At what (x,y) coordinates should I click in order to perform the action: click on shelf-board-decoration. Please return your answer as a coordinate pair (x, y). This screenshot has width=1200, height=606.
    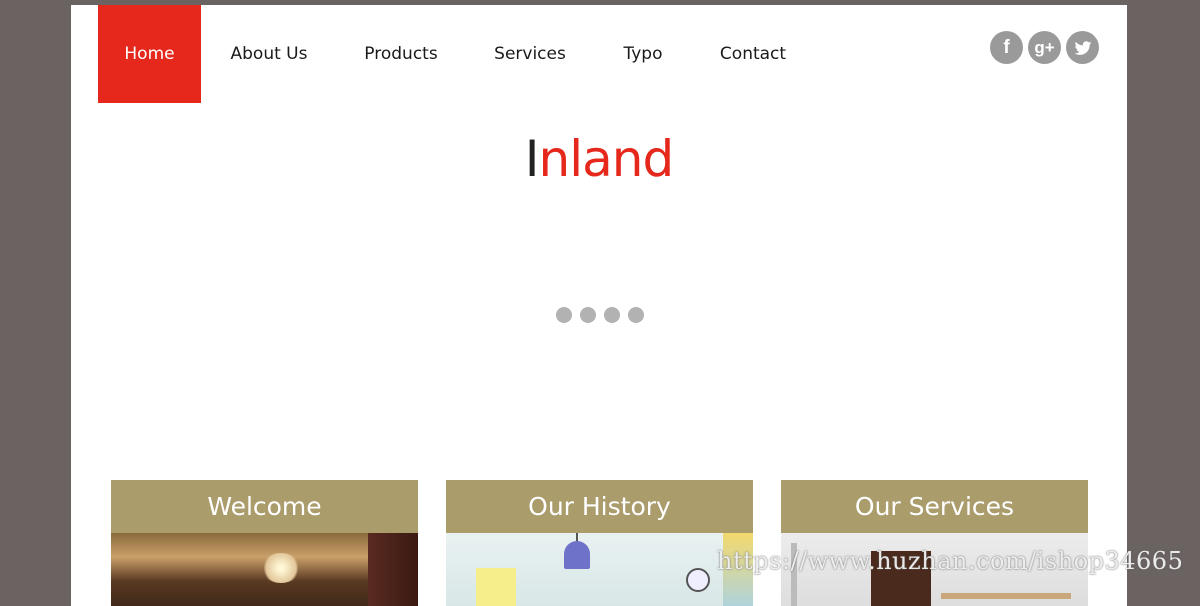
    Looking at the image, I should click on (1006, 596).